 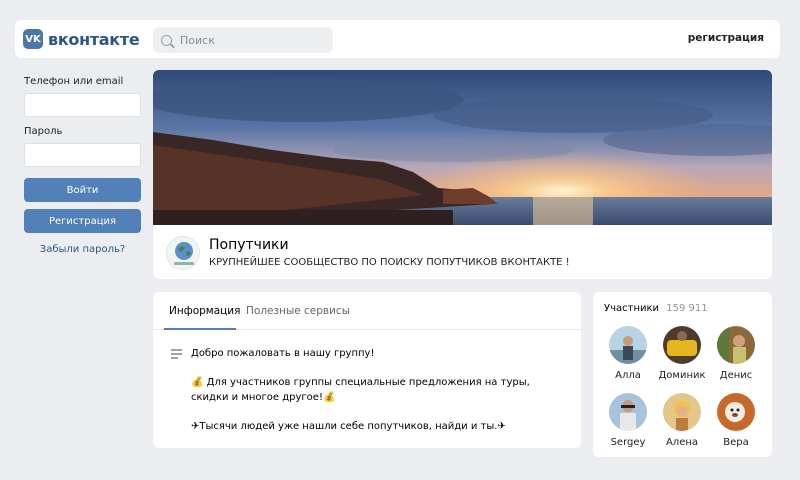 I want to click on member-name: Денис, so click(x=736, y=375).